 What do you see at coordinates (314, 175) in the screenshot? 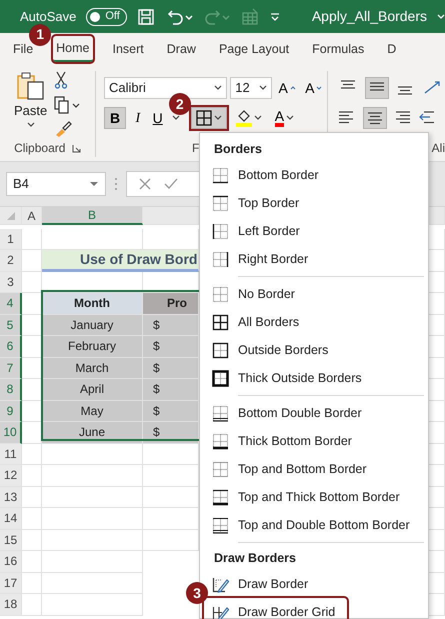
I see `menu-item: Bottom Border` at bounding box center [314, 175].